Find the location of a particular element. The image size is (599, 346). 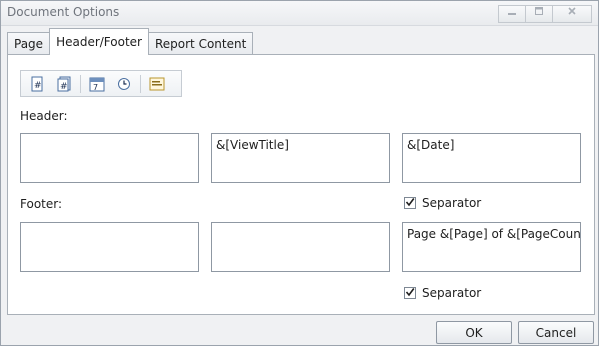

maximize-button is located at coordinates (539, 14).